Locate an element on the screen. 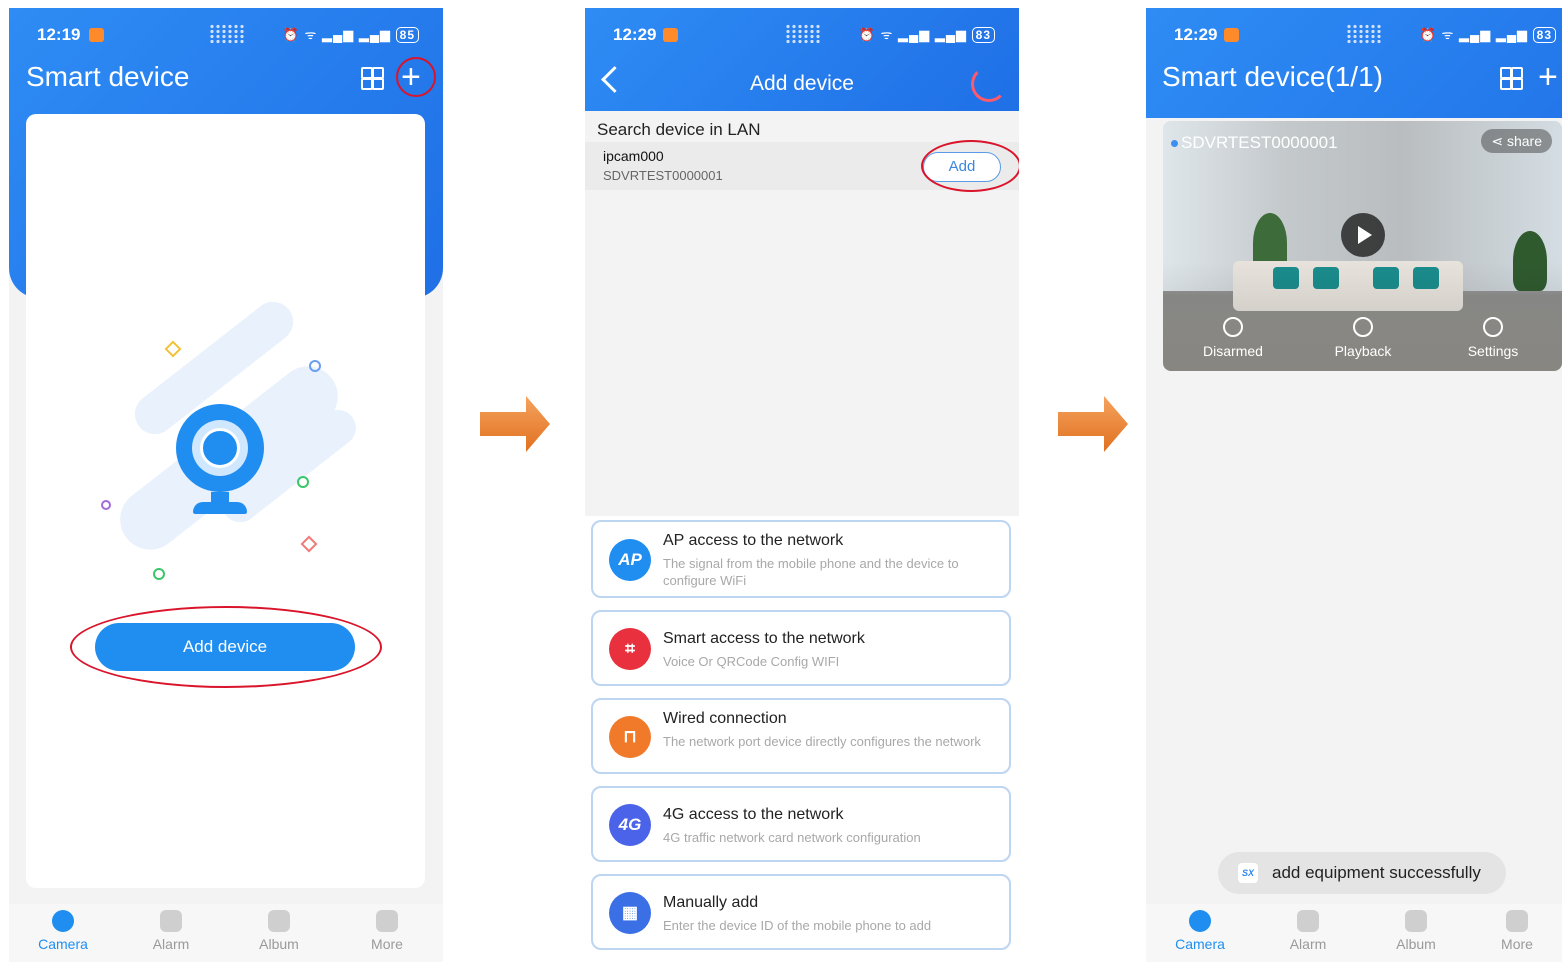 This screenshot has width=1562, height=962. shield-check-icon is located at coordinates (1233, 327).